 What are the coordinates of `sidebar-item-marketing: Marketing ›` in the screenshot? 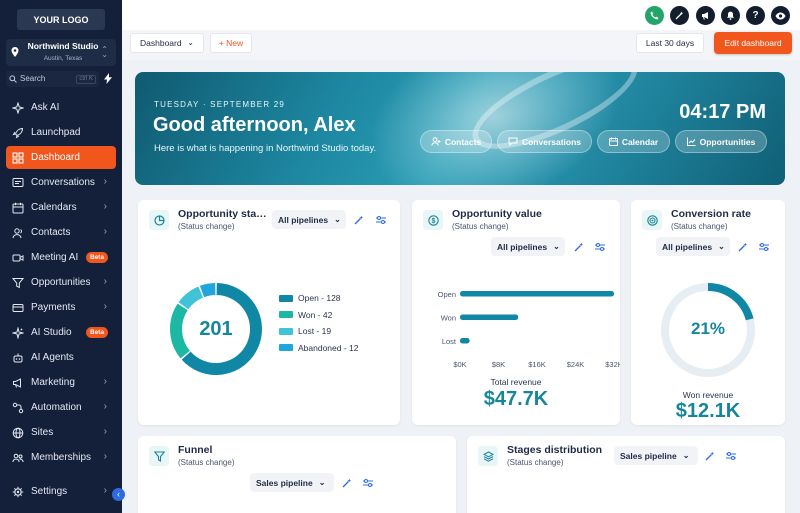 It's located at (61, 382).